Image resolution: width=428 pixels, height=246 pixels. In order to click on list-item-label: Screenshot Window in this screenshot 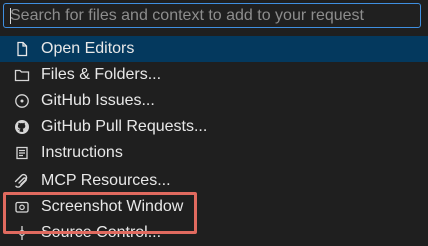, I will do `click(112, 206)`.